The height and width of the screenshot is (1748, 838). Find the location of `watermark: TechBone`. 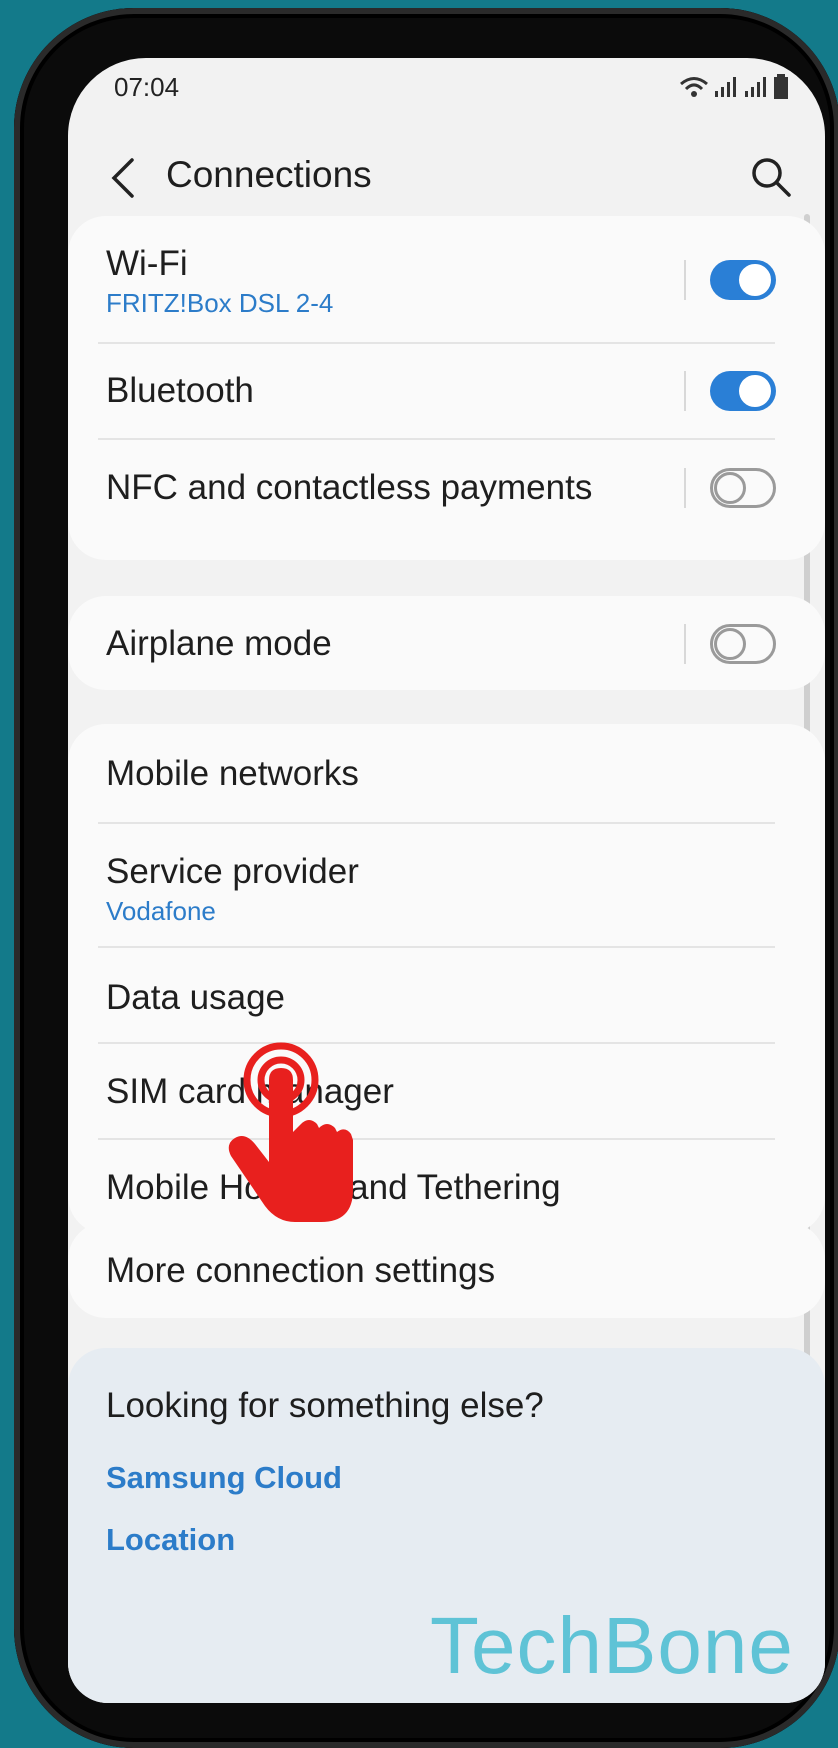

watermark: TechBone is located at coordinates (612, 1645).